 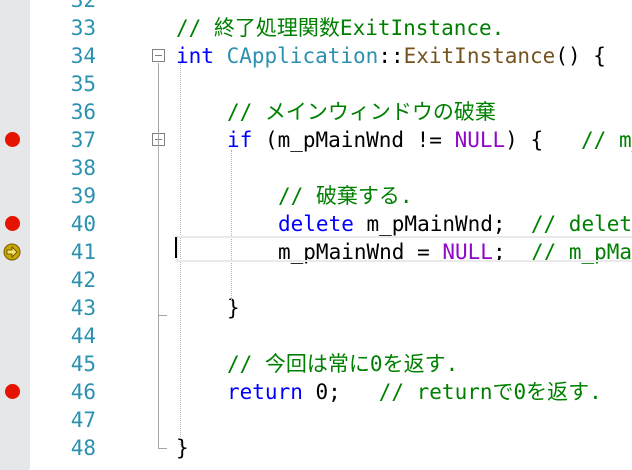 I want to click on line-number: 34, so click(x=83, y=56).